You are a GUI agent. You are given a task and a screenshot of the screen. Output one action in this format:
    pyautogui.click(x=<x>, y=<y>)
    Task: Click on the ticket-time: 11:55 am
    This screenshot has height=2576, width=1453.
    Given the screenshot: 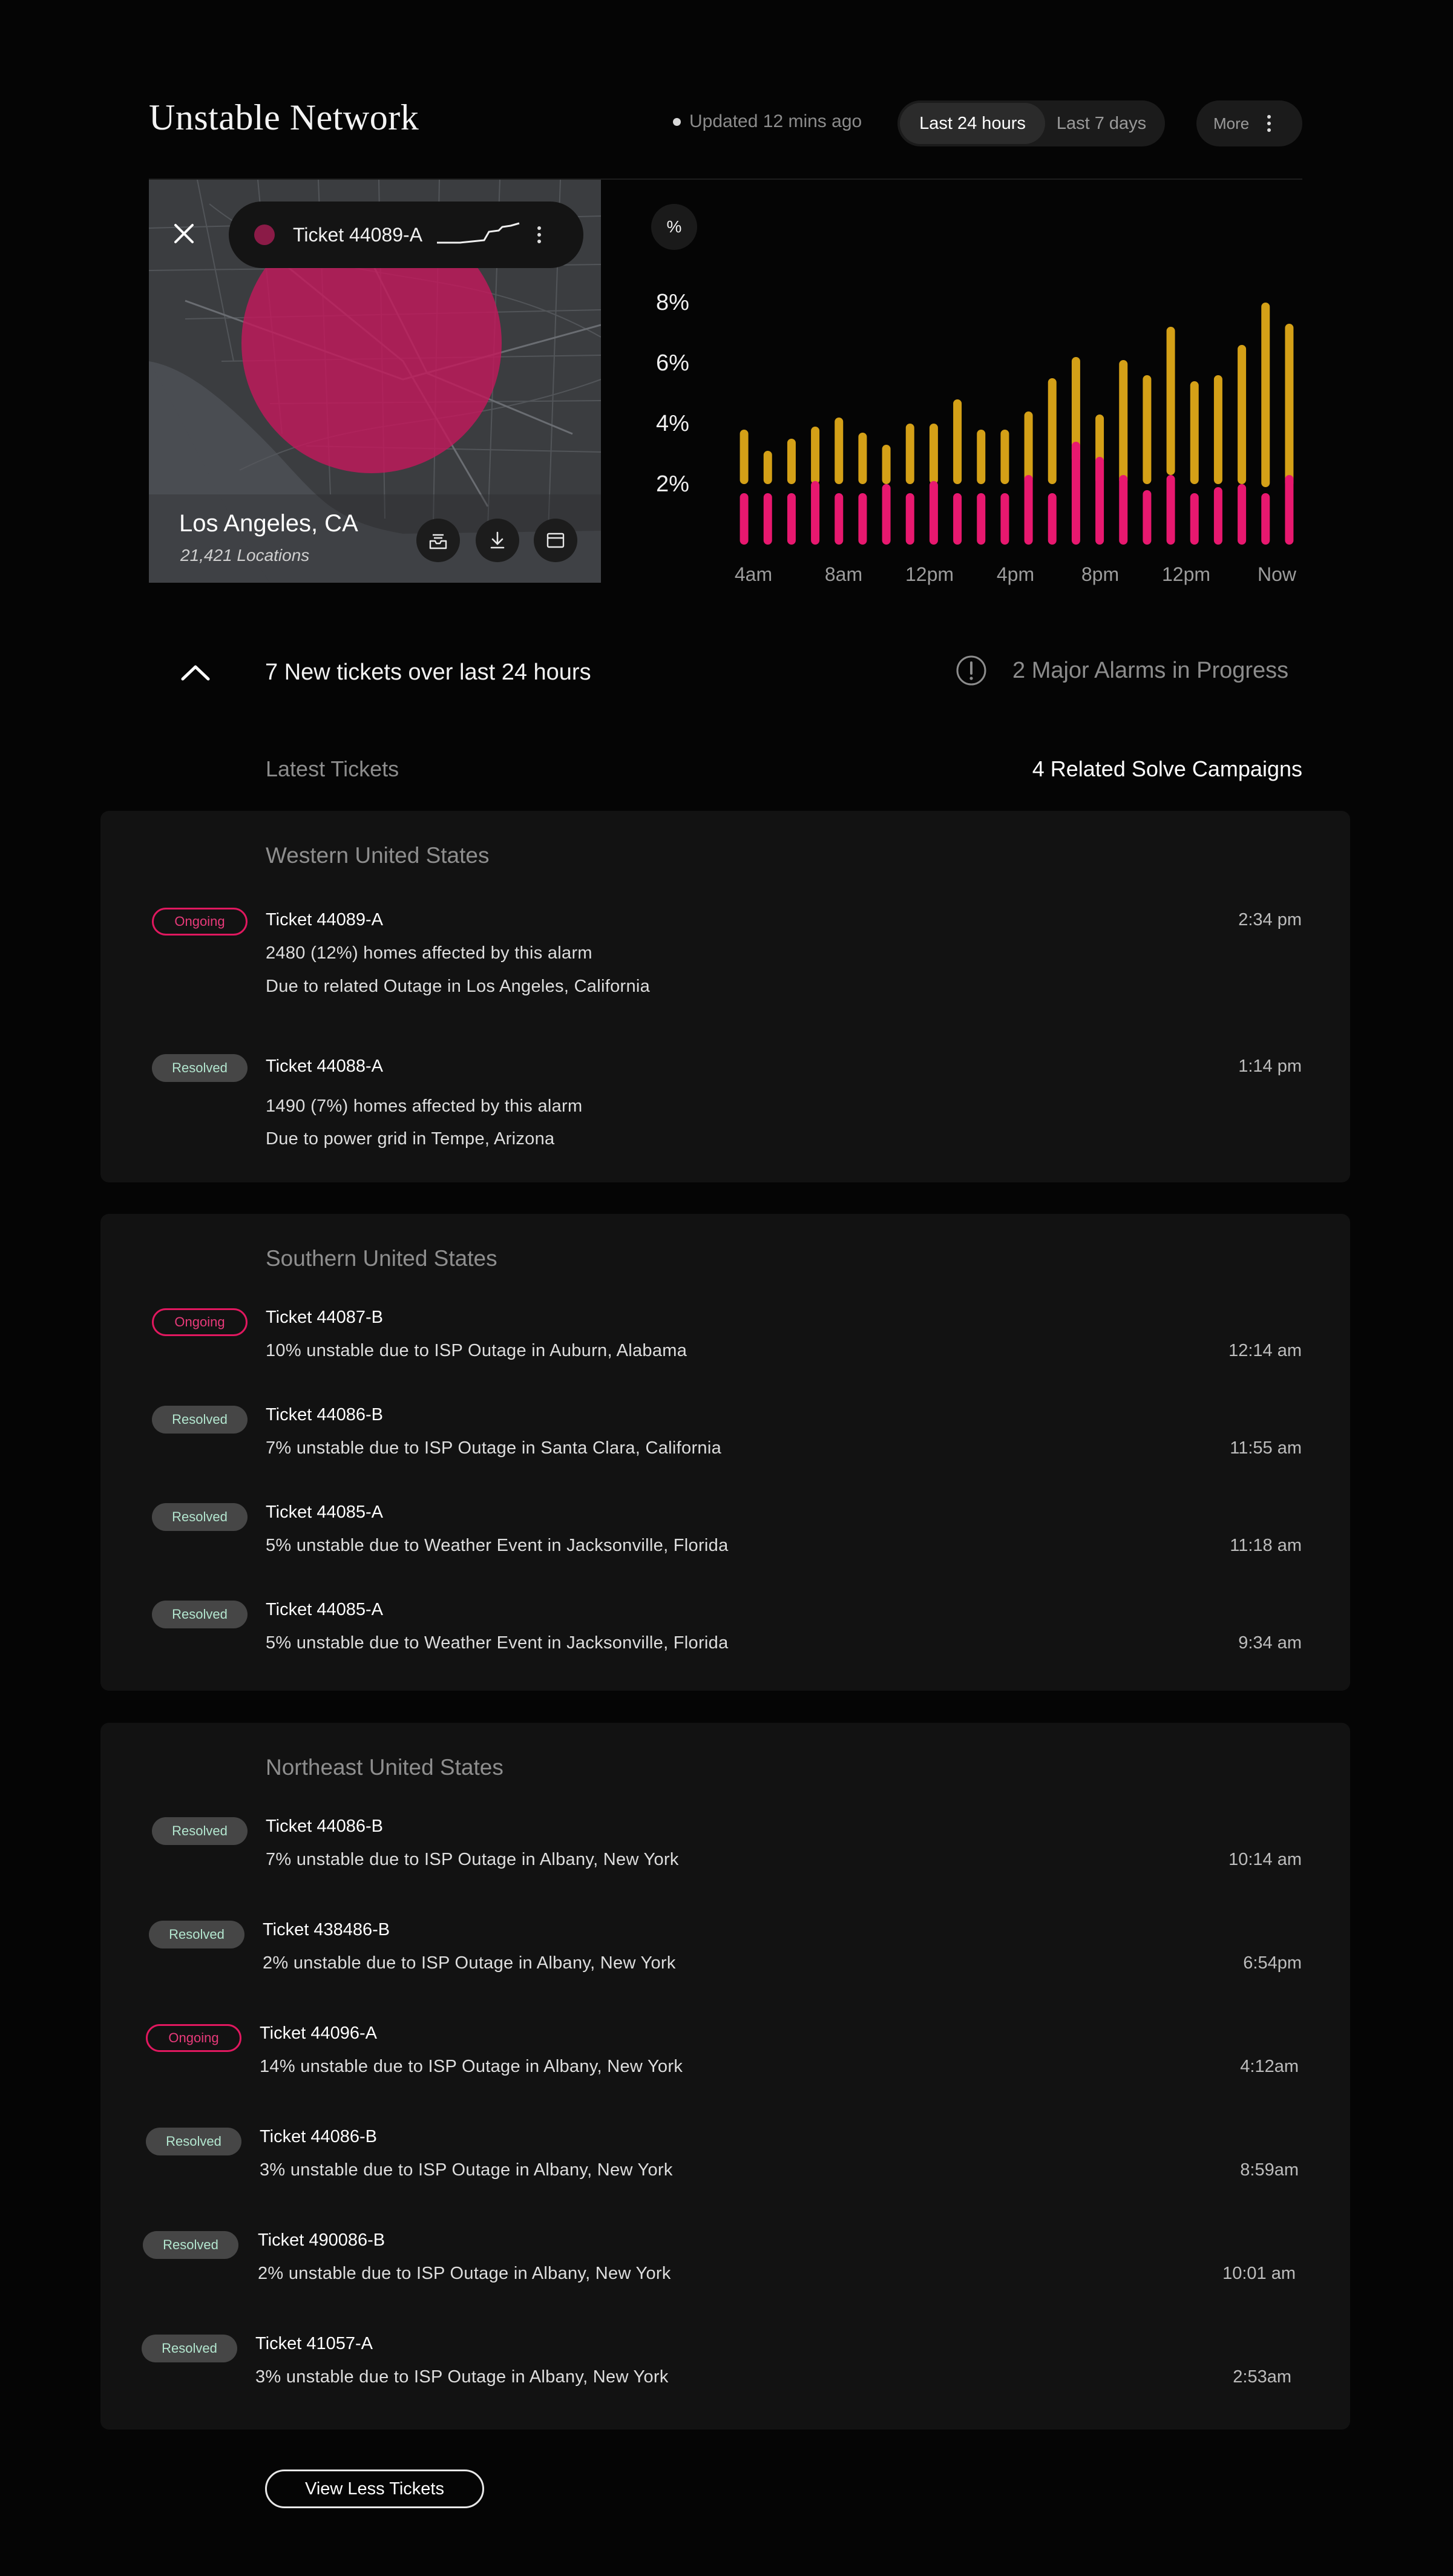 What is the action you would take?
    pyautogui.click(x=1266, y=1448)
    